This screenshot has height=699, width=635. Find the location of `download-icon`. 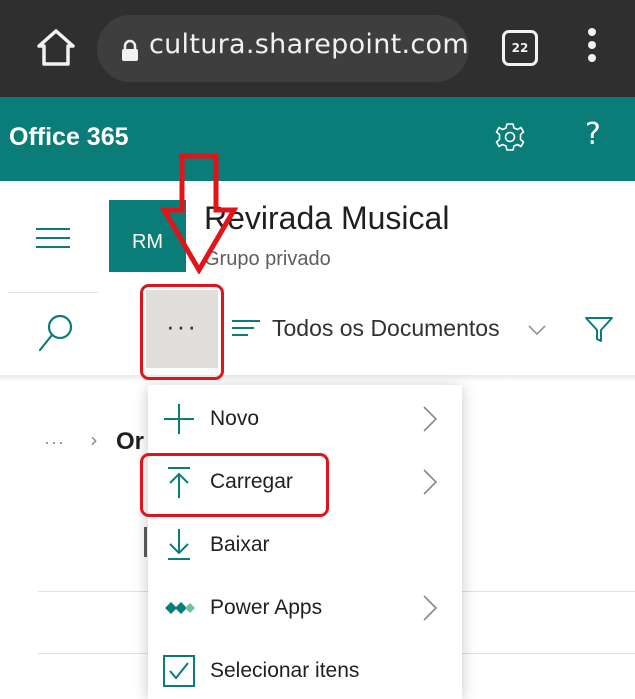

download-icon is located at coordinates (179, 544).